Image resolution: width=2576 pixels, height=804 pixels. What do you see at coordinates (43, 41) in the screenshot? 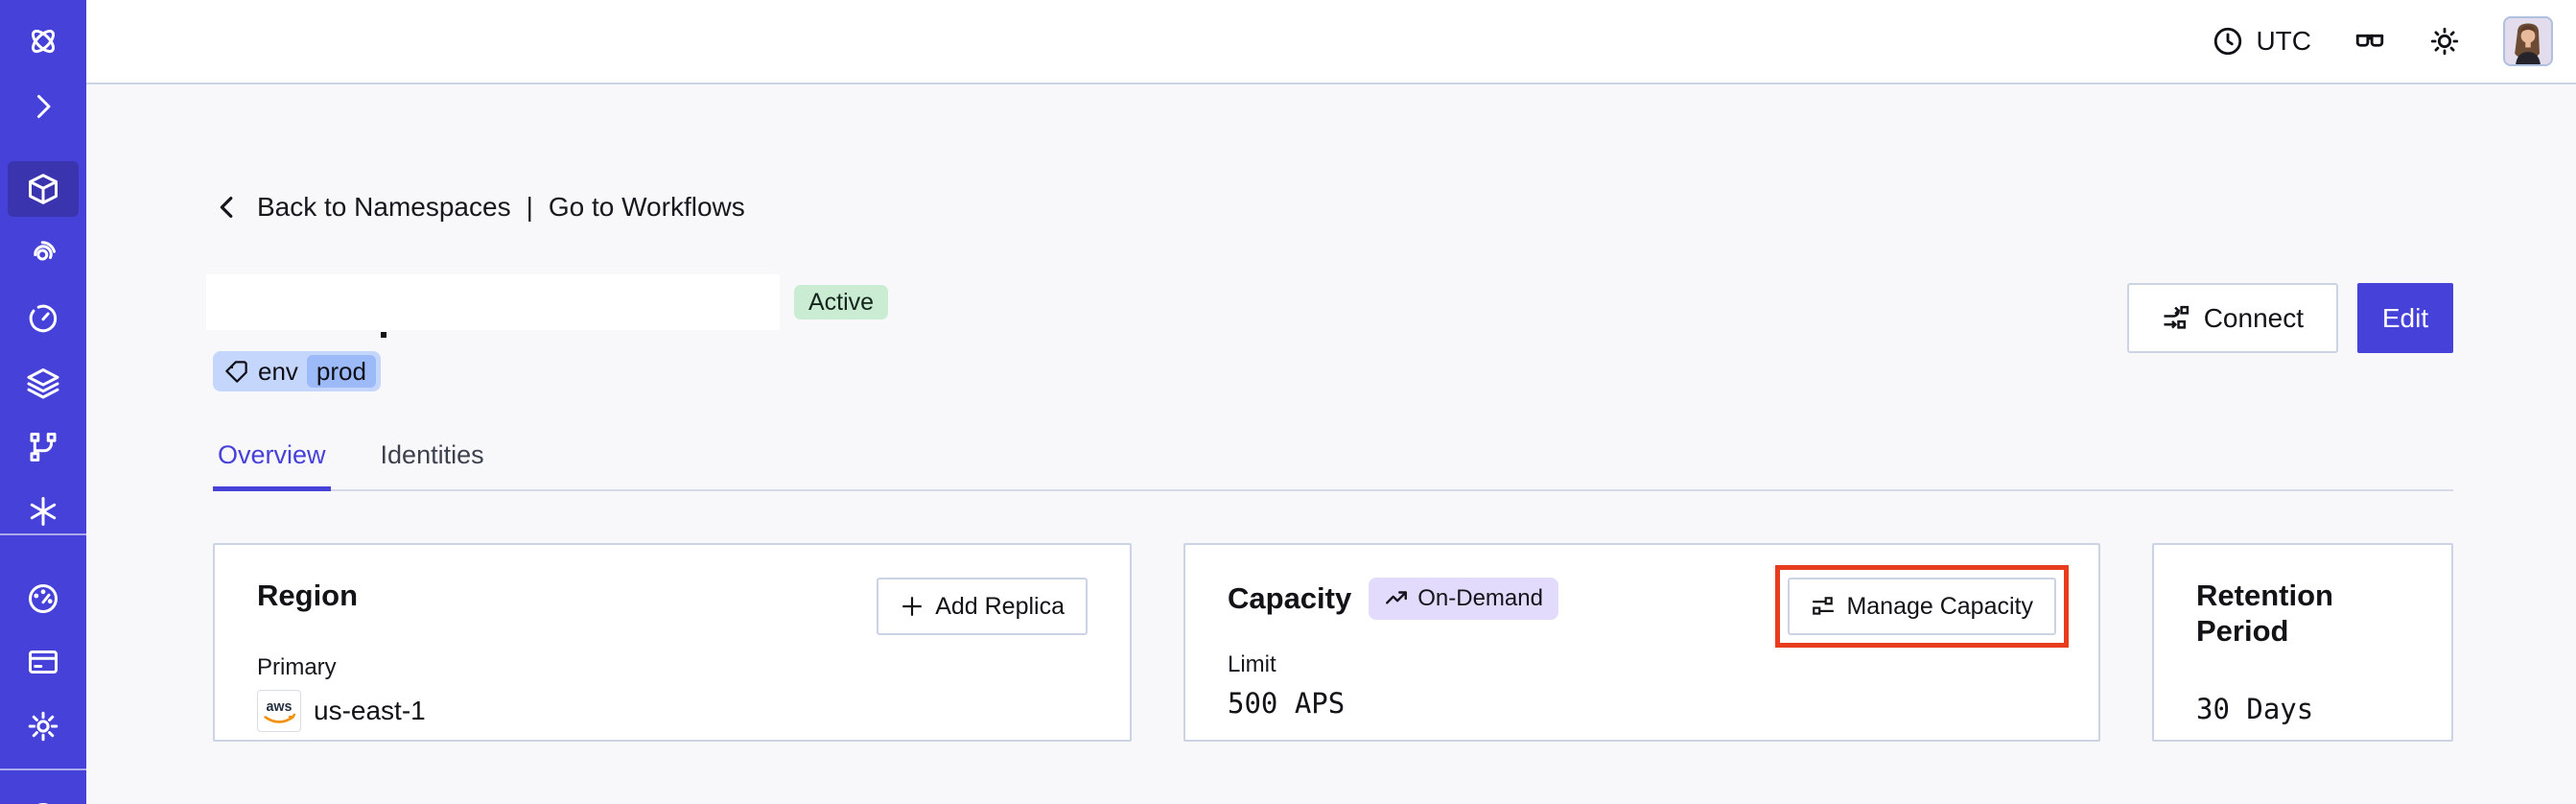
I see `temporal-logo-icon` at bounding box center [43, 41].